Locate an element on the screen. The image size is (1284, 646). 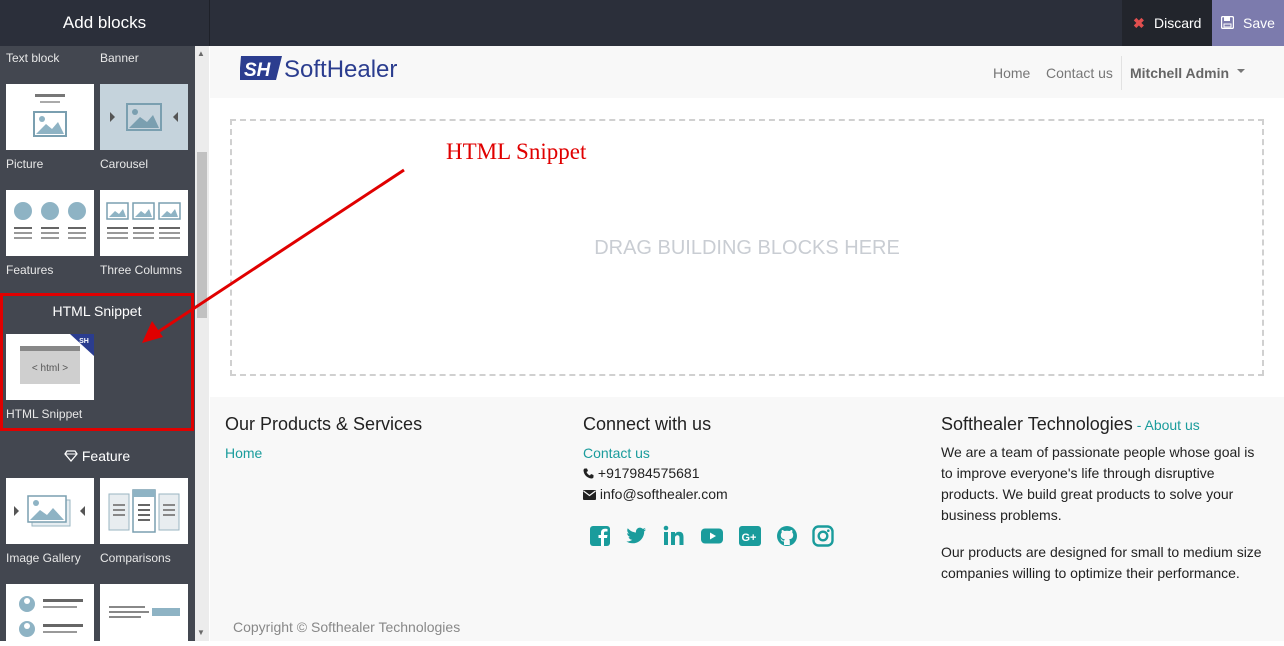
twitter-icon is located at coordinates (636, 536).